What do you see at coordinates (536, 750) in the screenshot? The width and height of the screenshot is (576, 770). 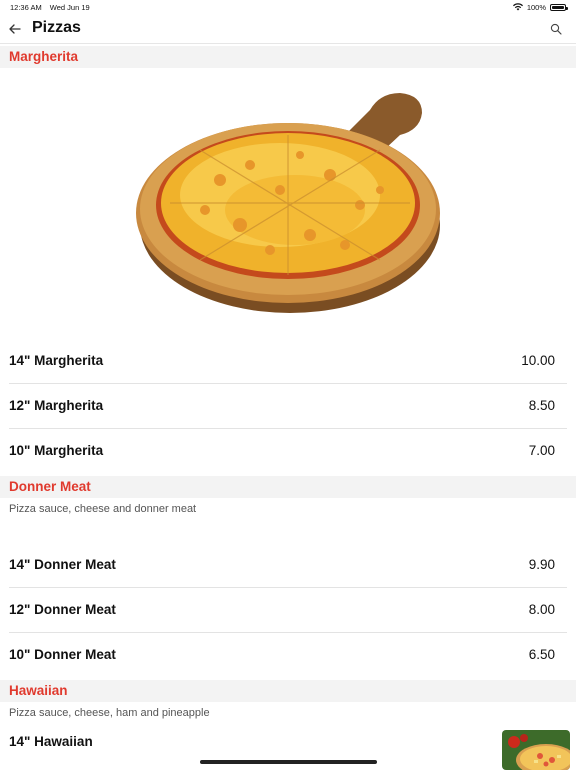 I see `hawaiian-pizza-thumbnail` at bounding box center [536, 750].